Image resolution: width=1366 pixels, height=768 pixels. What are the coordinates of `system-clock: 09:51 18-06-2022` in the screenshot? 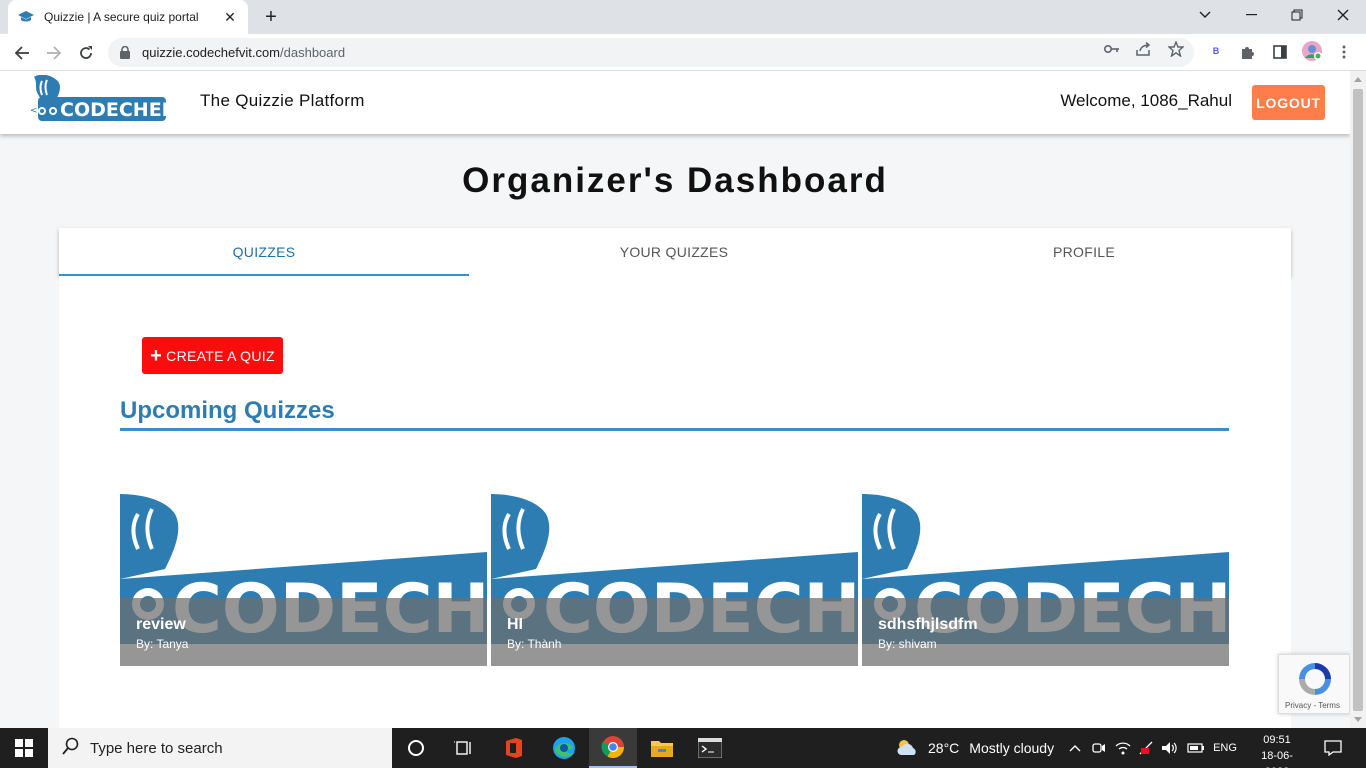 It's located at (1277, 750).